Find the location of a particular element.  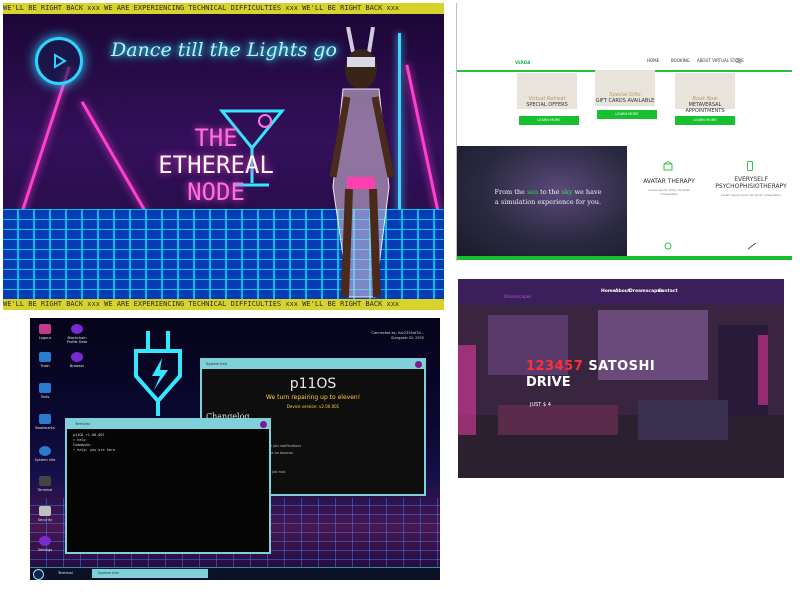

os-version: Device version: v2.00.001 is located at coordinates (313, 406).